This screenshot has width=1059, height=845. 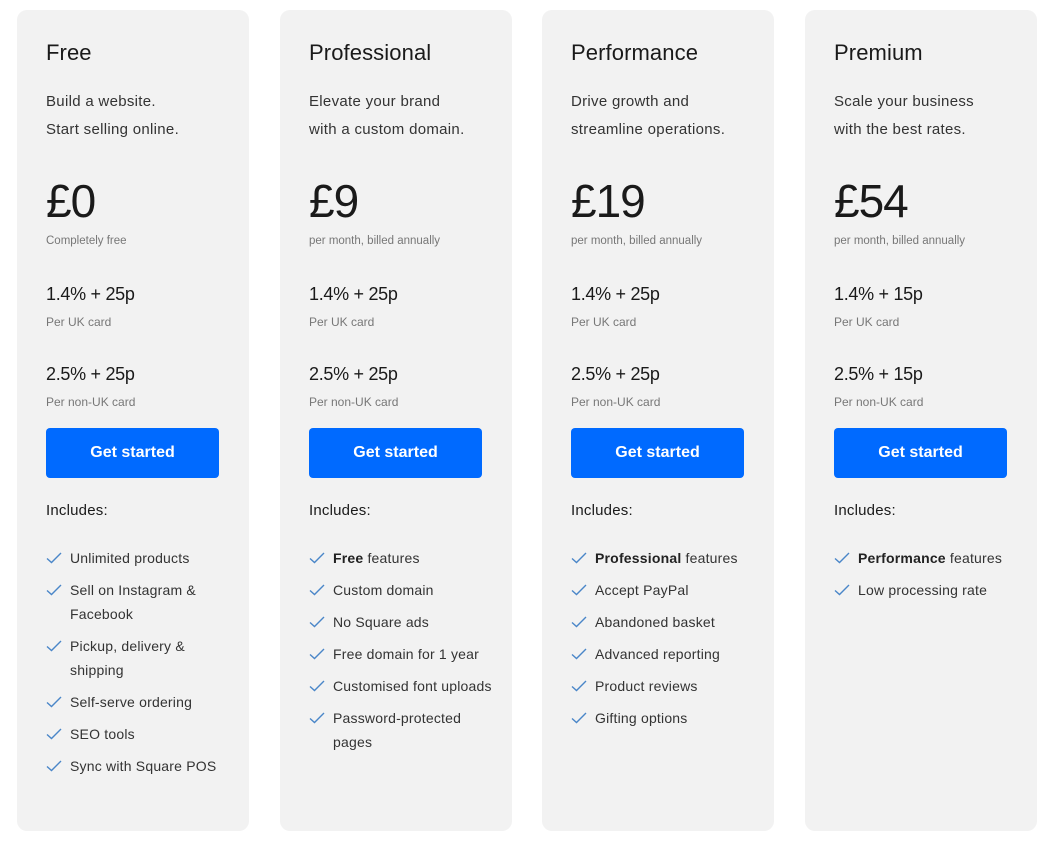 I want to click on feature-item: Low processing rate, so click(x=929, y=590).